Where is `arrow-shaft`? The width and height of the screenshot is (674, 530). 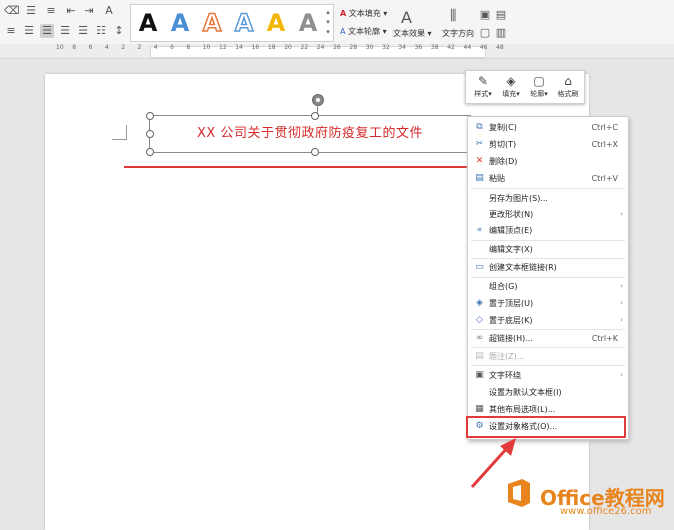 arrow-shaft is located at coordinates (490, 467).